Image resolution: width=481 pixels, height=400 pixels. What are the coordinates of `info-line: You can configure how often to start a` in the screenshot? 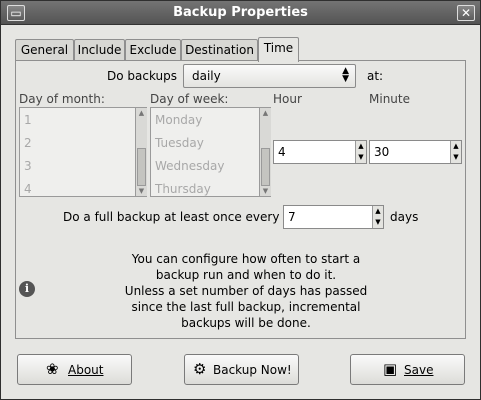 It's located at (246, 259).